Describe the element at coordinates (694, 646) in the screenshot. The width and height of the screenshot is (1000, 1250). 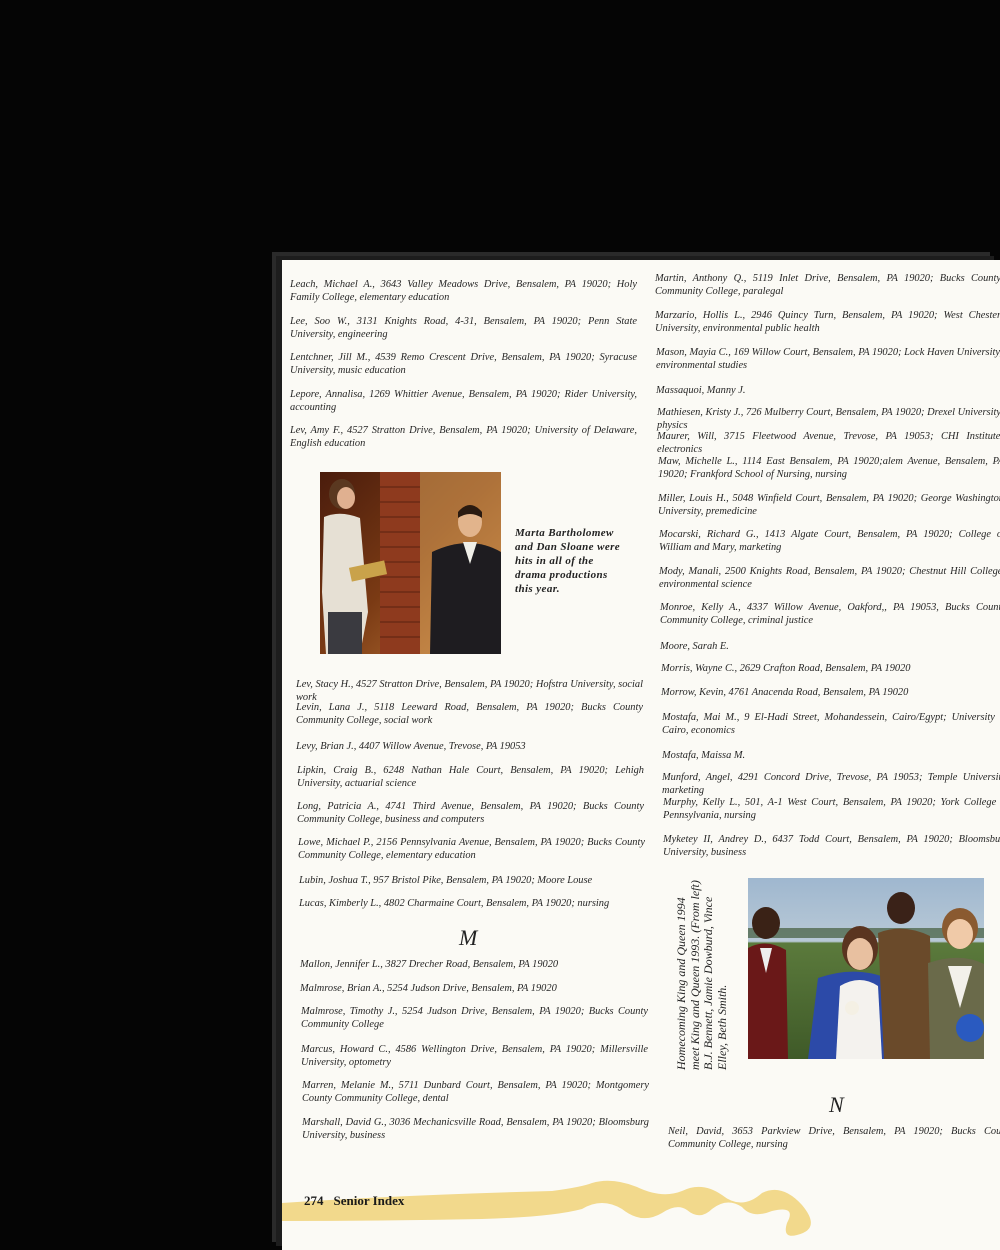
I see `index-entry: Moore, Sarah E.` at that location.